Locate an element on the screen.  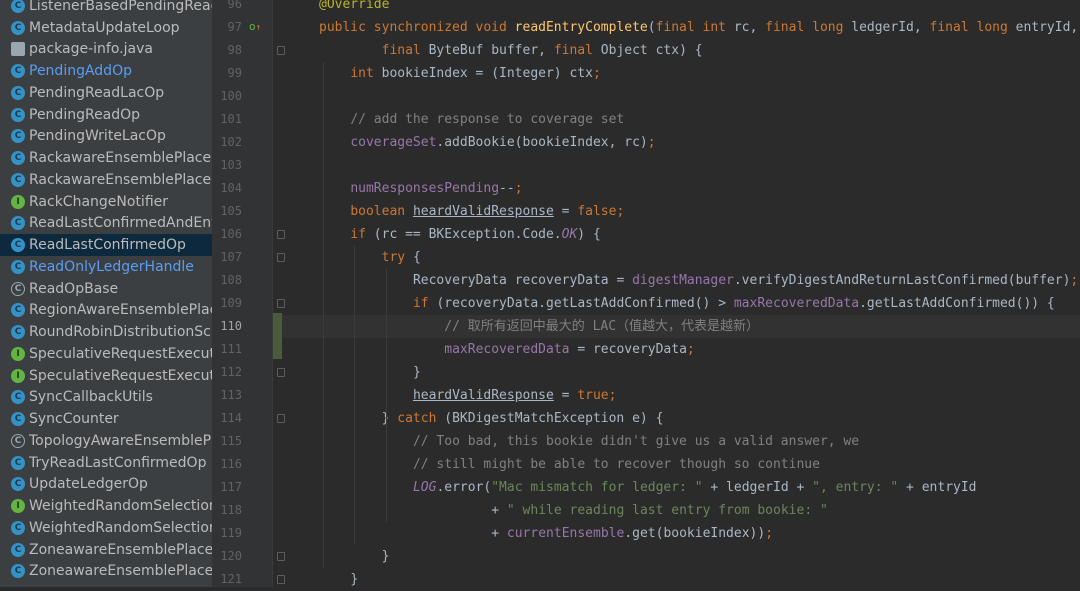
sidebar-item: C PendingWriteLacOp is located at coordinates (106, 137).